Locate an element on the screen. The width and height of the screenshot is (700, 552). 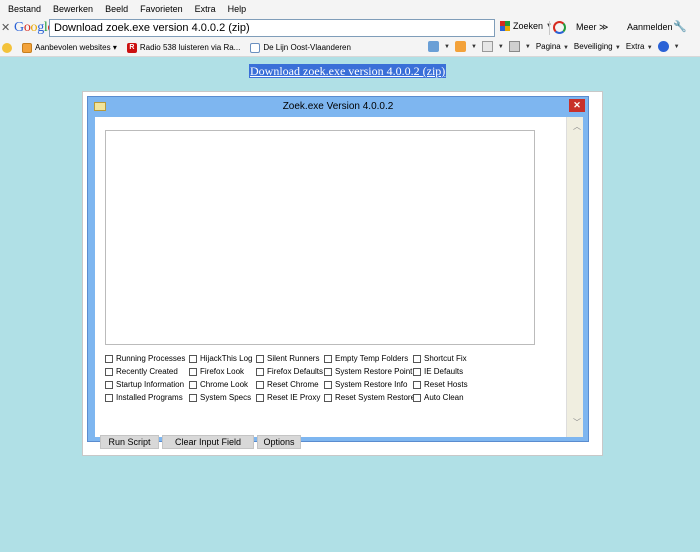
checkbox-label: Reset Chrome is located at coordinates (293, 384).